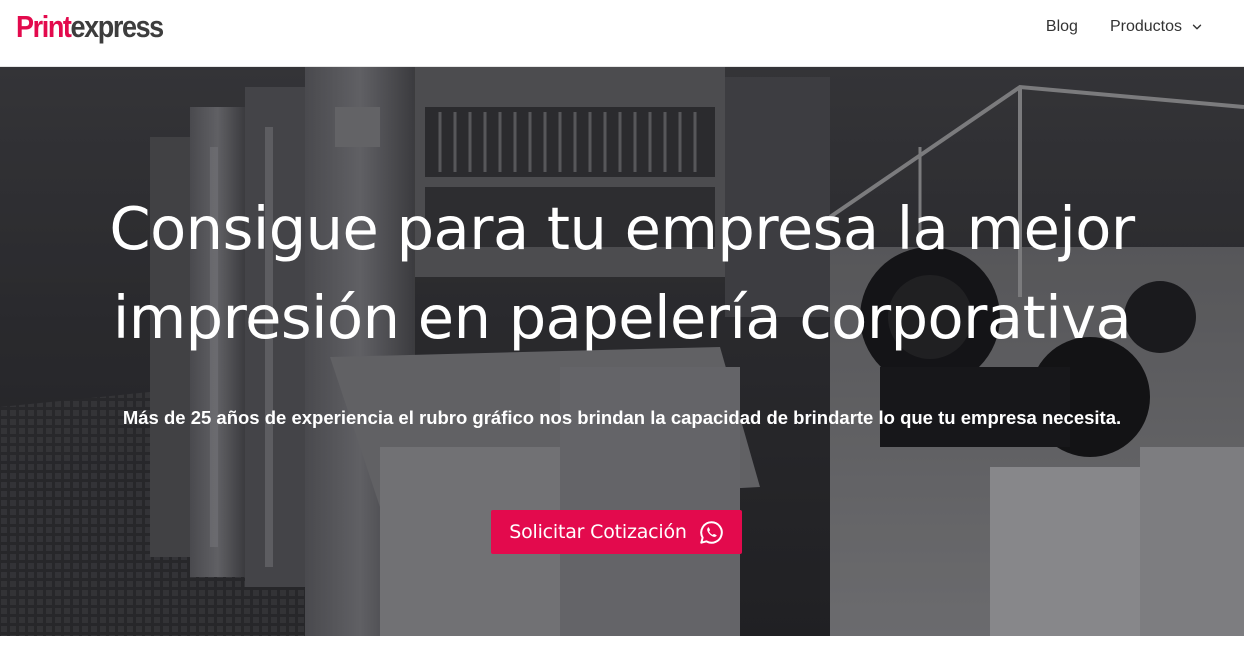 This screenshot has width=1244, height=660. I want to click on nav-productos-label: Productos, so click(1145, 26).